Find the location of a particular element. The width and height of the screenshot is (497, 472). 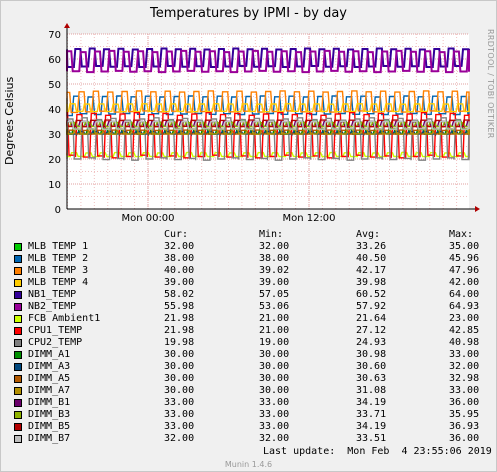

legend-max-value: 23.00 is located at coordinates (464, 318).